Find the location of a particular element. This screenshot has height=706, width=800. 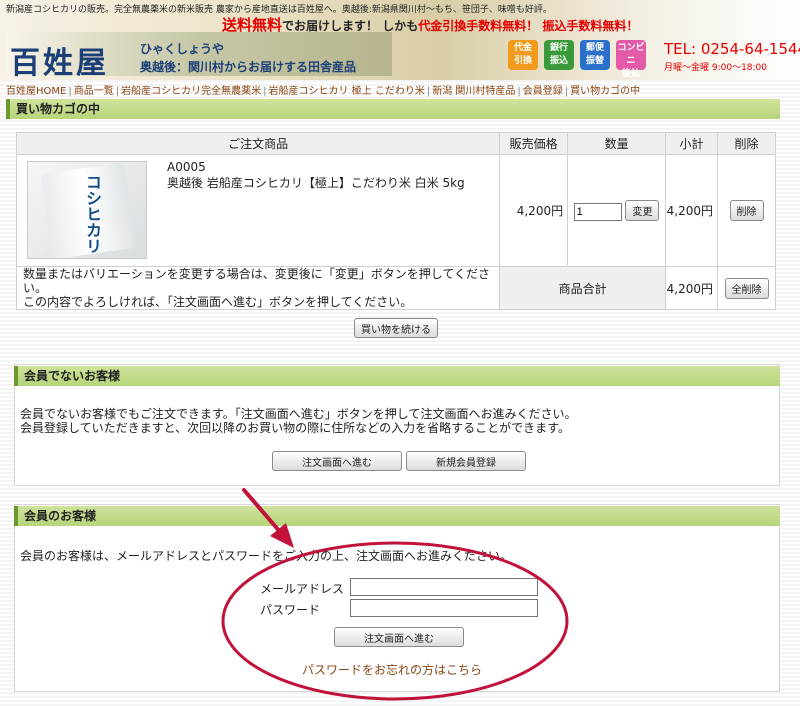

forgot-password-link: パスワードをお忘れの方はこちら is located at coordinates (392, 669).